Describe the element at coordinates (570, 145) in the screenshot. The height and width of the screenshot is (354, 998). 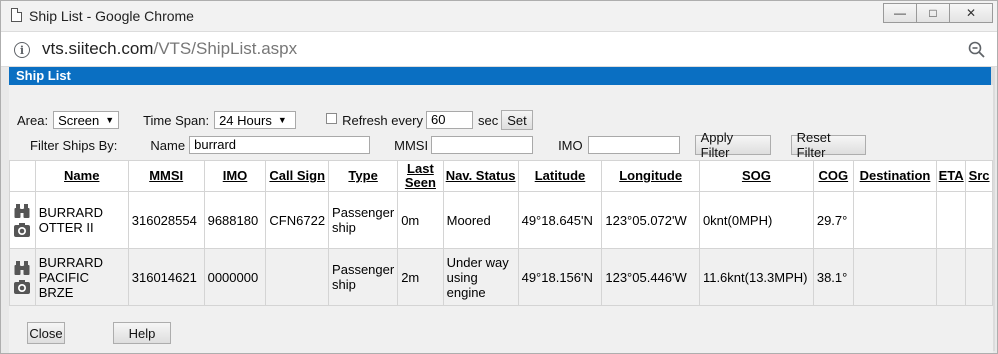
I see `imo-filter-label: IMO` at that location.